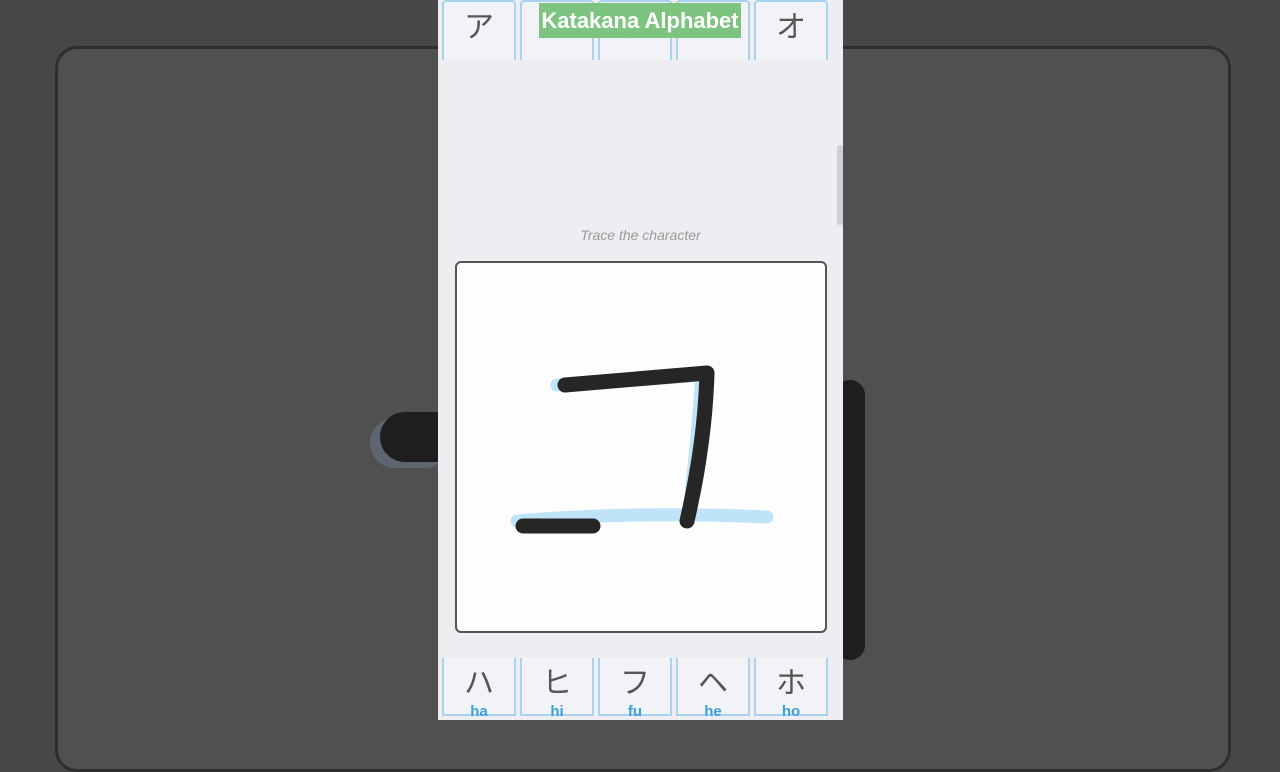 This screenshot has height=772, width=1280. What do you see at coordinates (557, 683) in the screenshot?
I see `kana-char: ヒ` at bounding box center [557, 683].